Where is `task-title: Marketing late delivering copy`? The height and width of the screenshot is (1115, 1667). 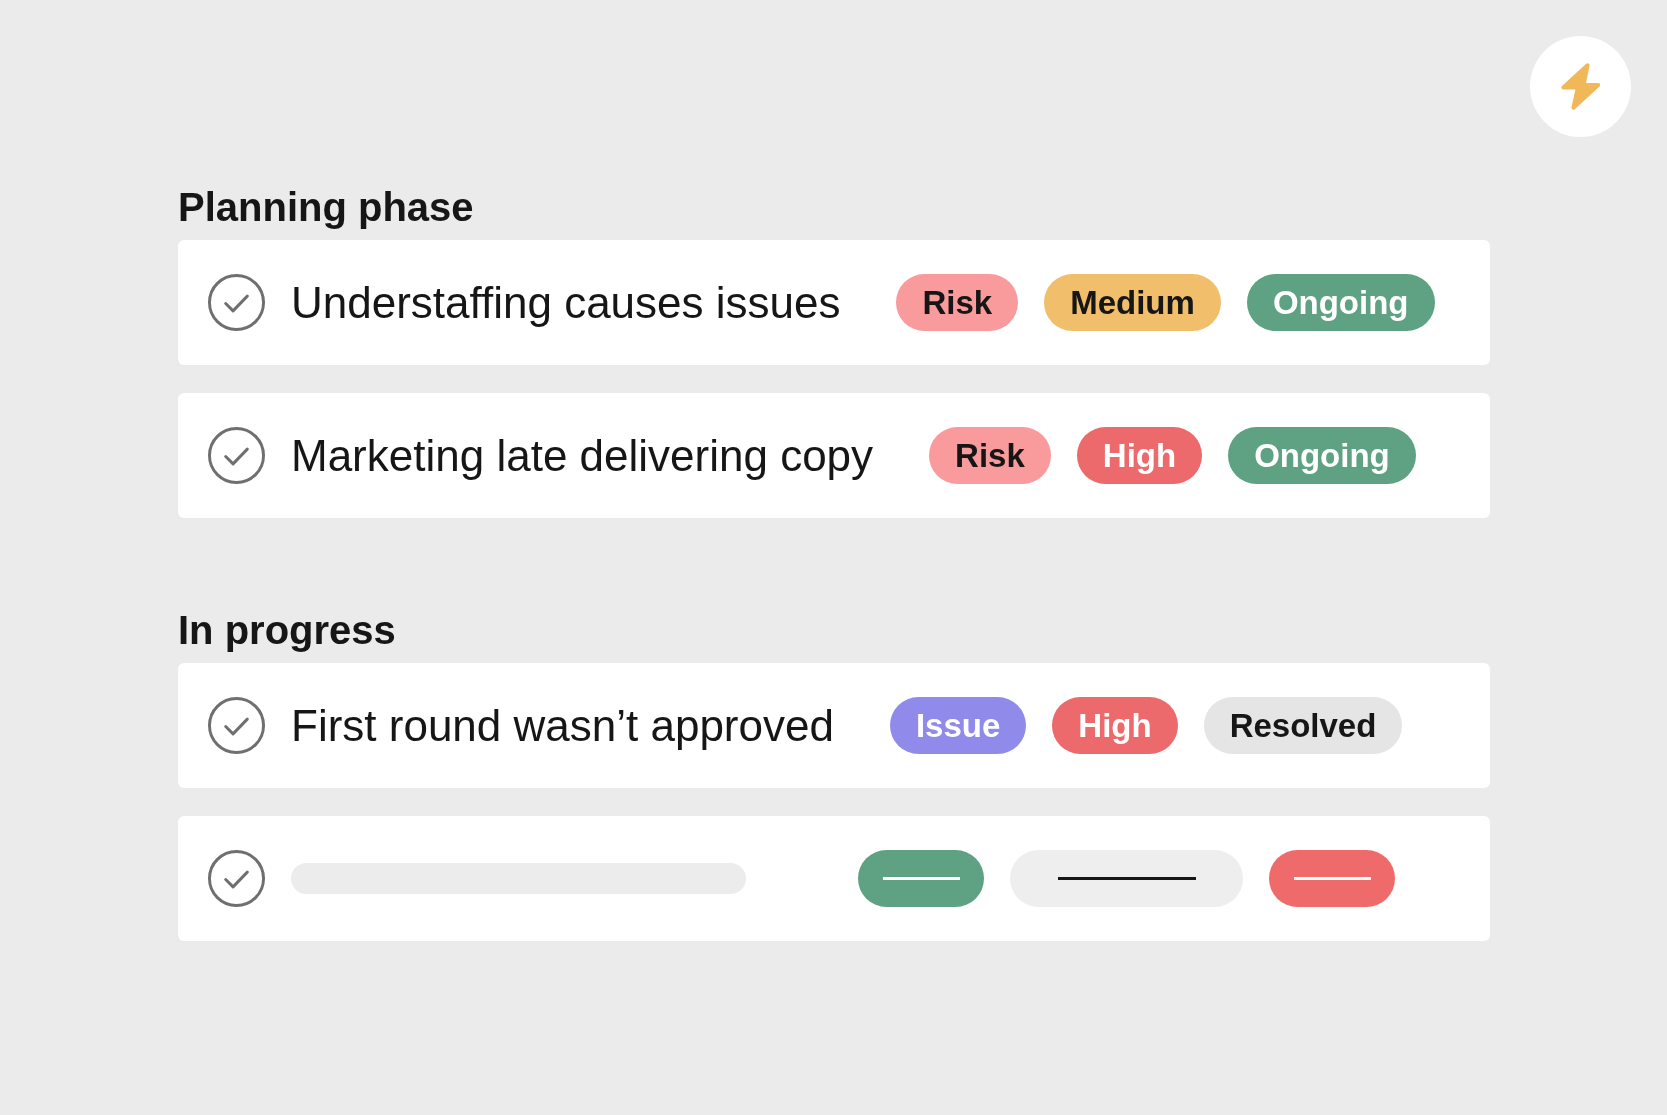
task-title: Marketing late delivering copy is located at coordinates (582, 455).